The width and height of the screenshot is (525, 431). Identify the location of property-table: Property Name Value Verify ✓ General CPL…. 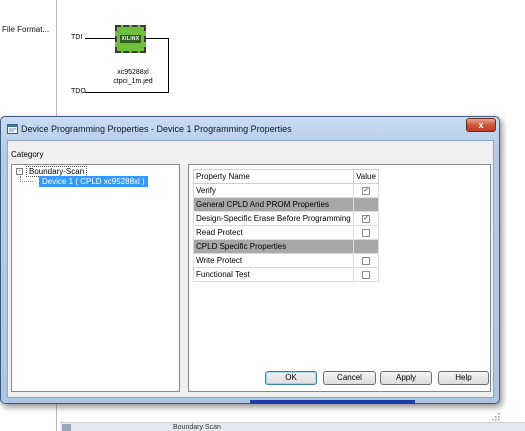
(286, 225).